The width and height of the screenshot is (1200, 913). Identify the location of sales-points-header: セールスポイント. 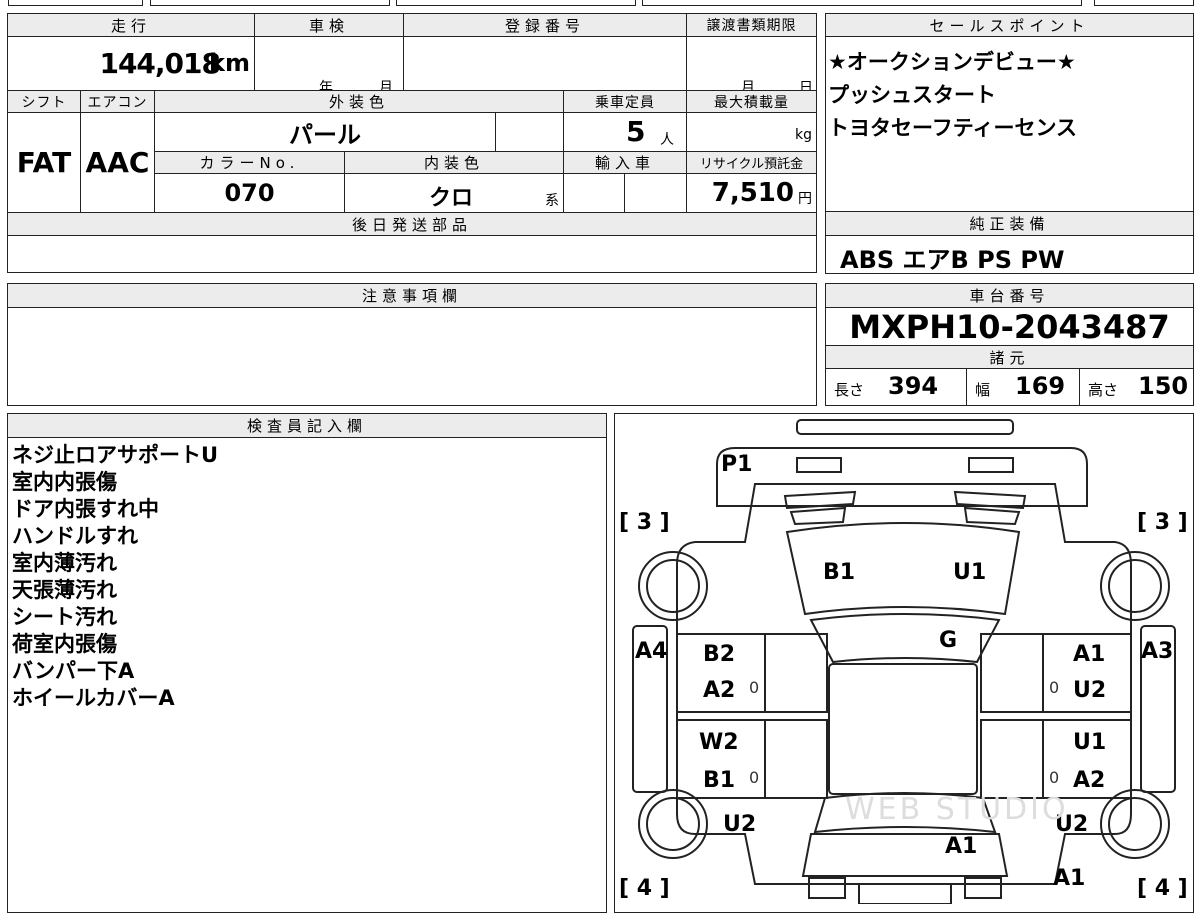
(1009, 25).